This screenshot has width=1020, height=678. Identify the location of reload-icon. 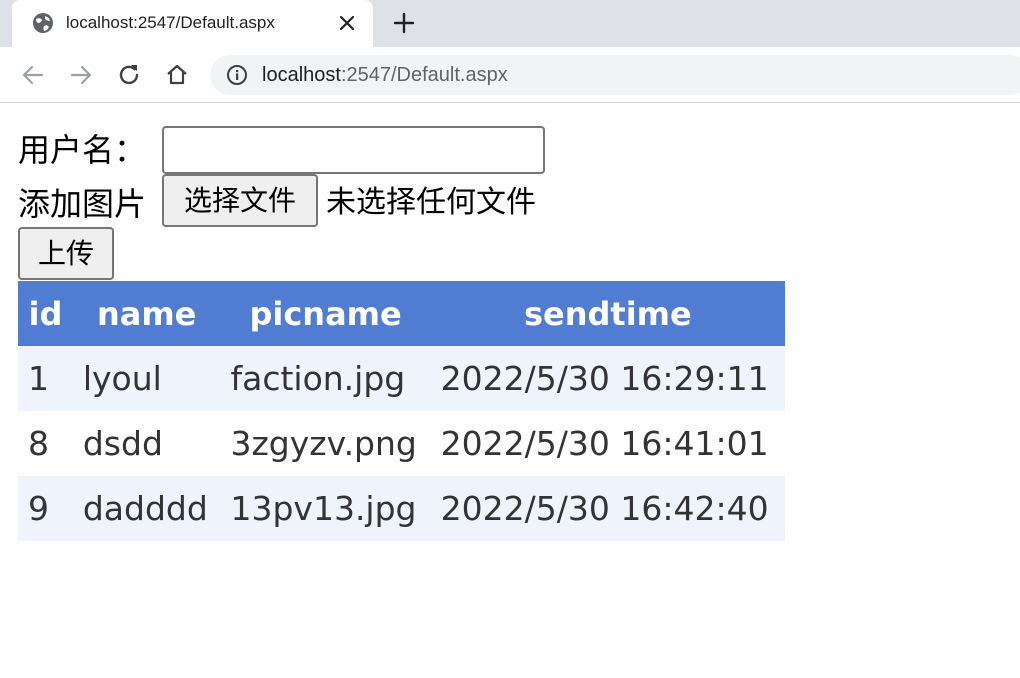
(129, 75).